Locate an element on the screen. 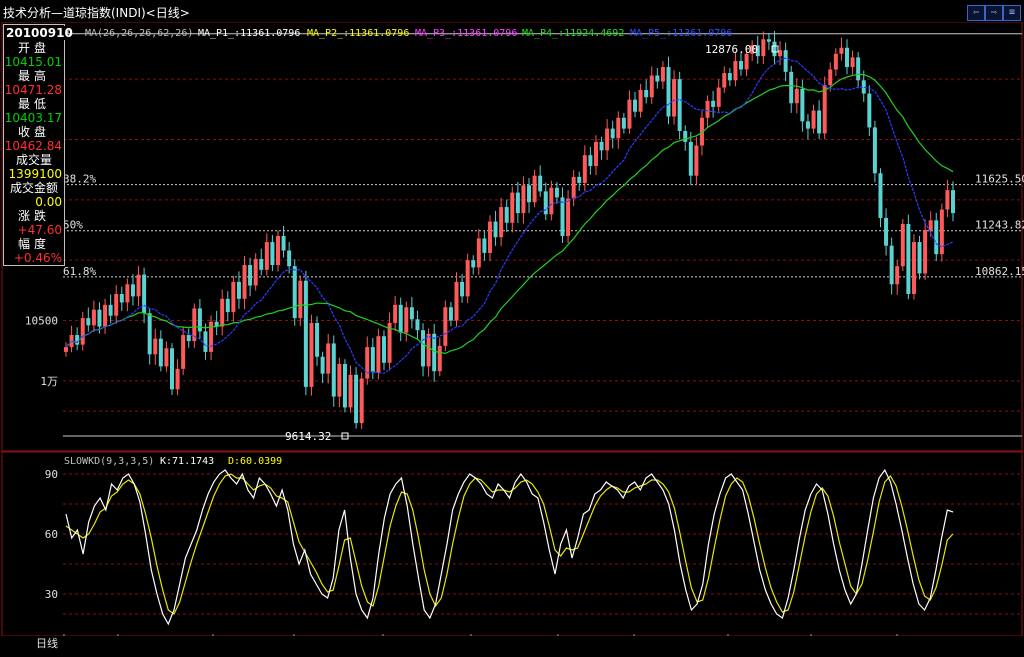  fib-left-382: 38.2% is located at coordinates (79, 179).